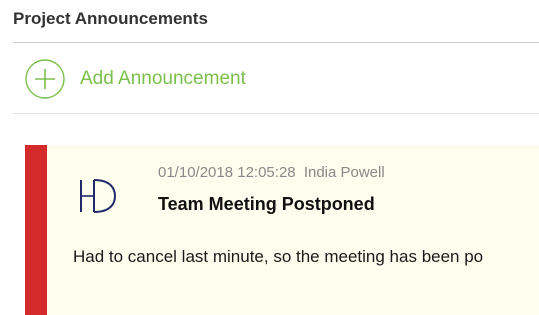 This screenshot has width=539, height=315. I want to click on announcement-title: Team Meeting Postponed, so click(266, 204).